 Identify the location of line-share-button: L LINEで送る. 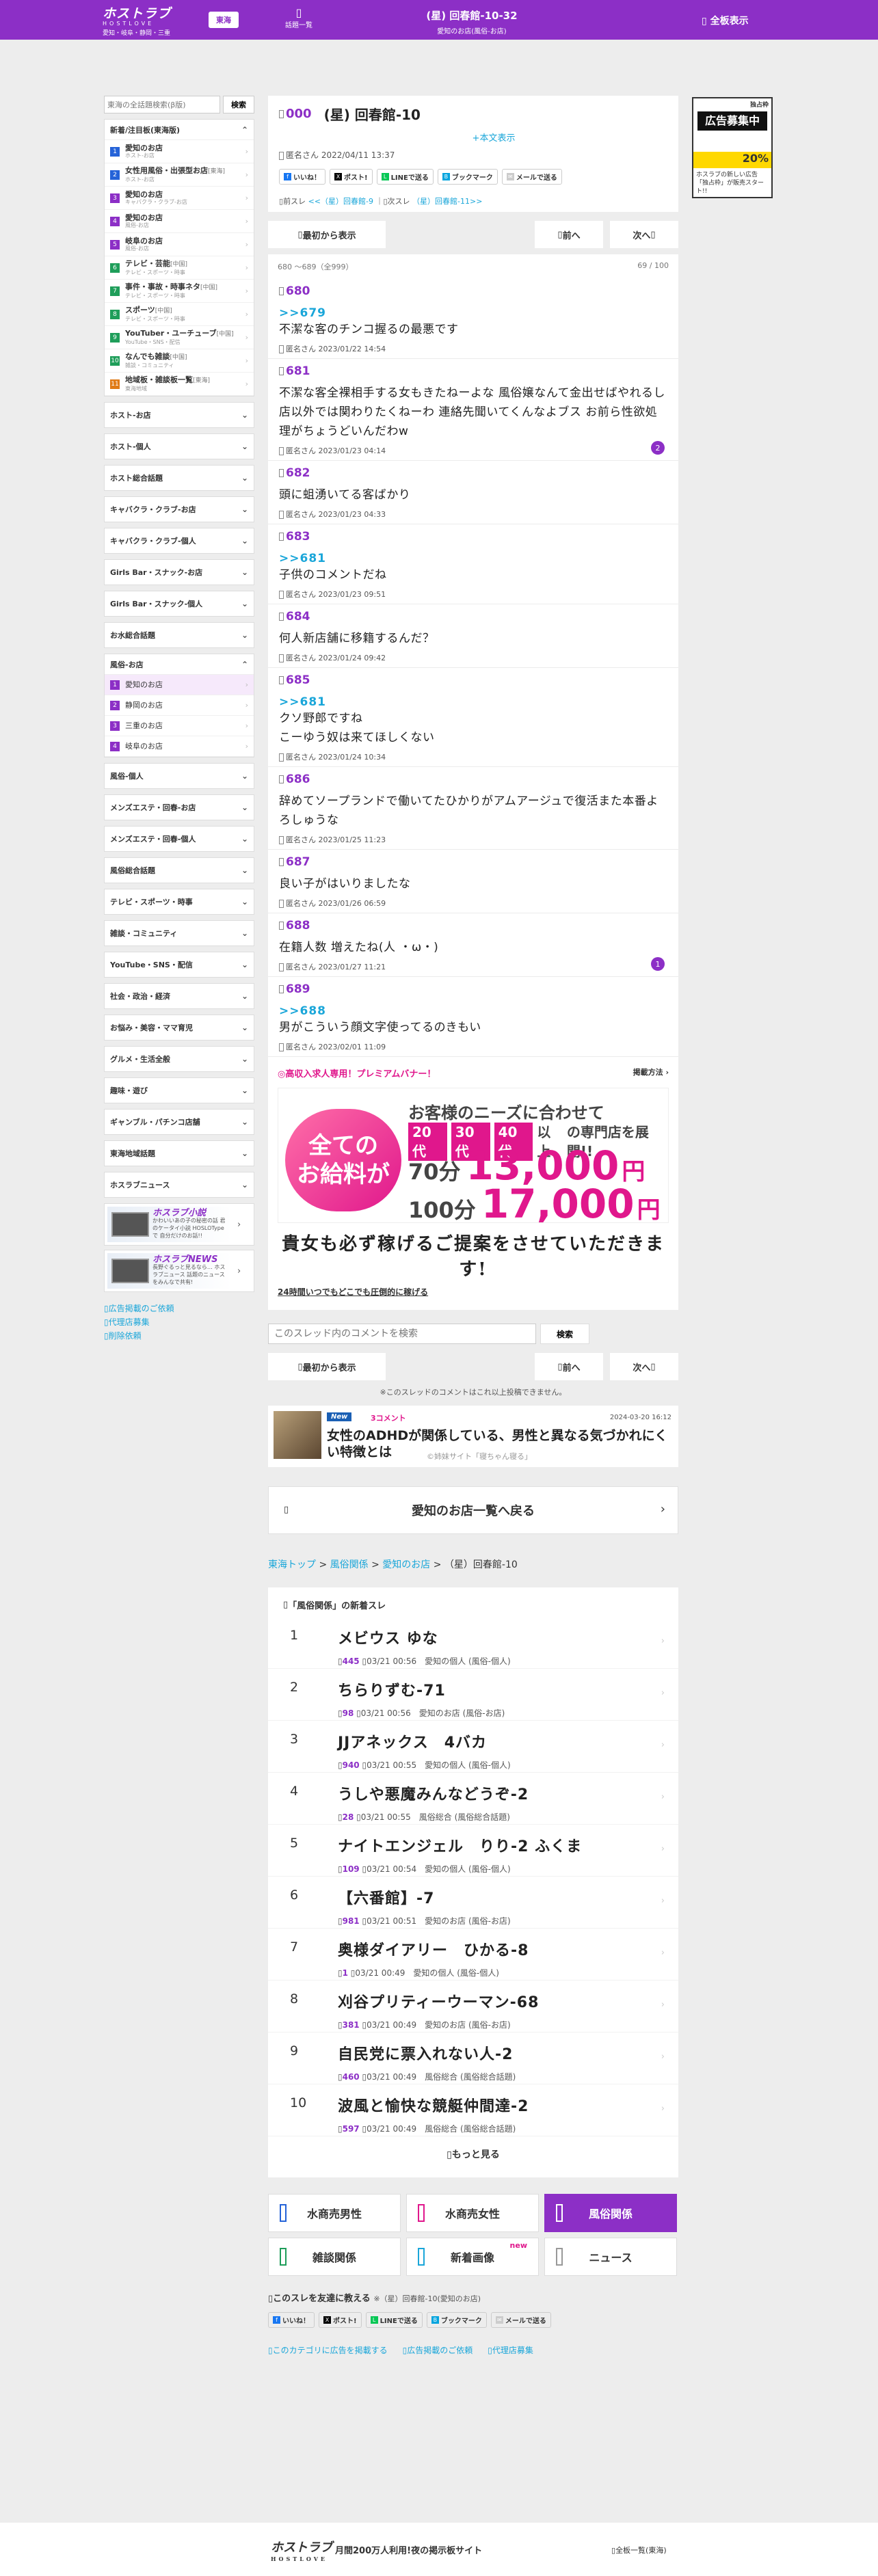
(394, 2320).